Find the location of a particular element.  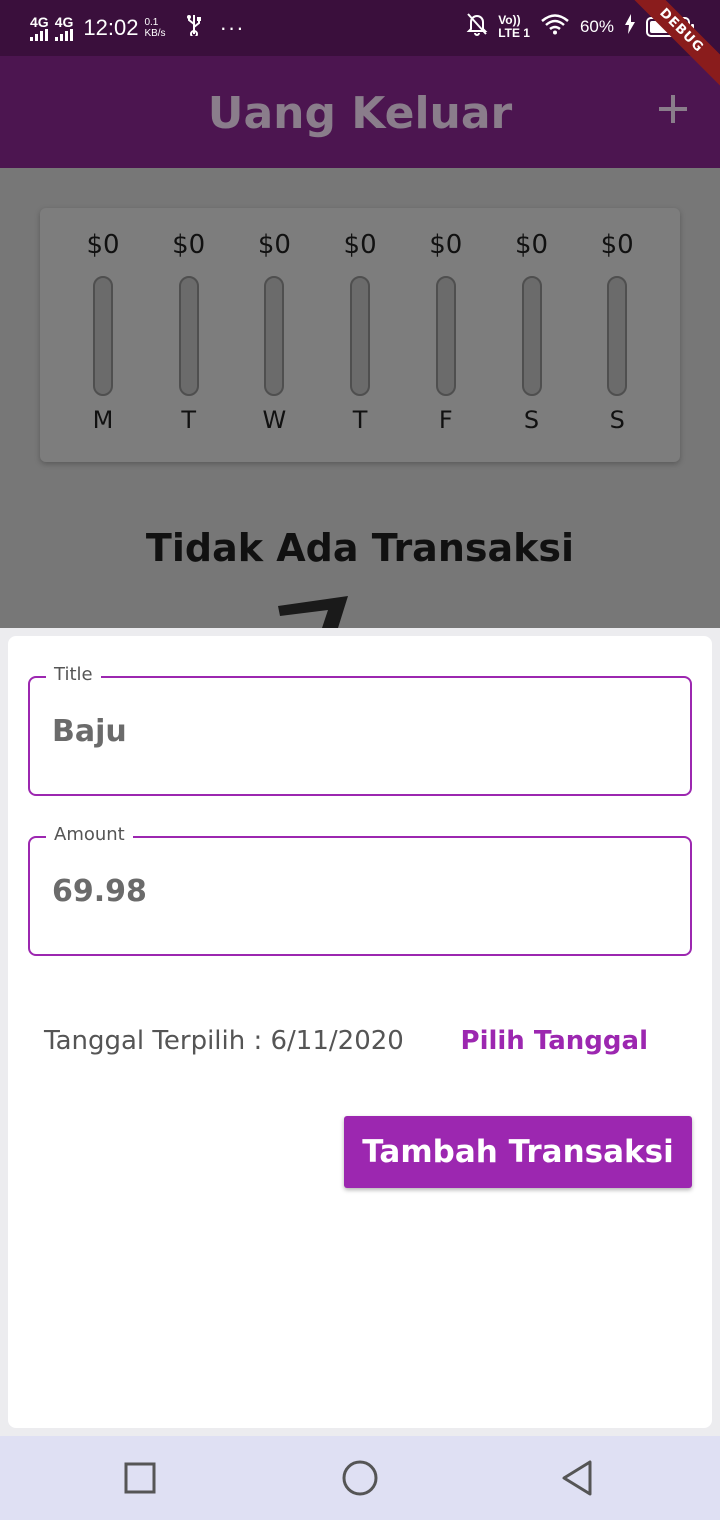

speed-unit: KB/s is located at coordinates (155, 33).